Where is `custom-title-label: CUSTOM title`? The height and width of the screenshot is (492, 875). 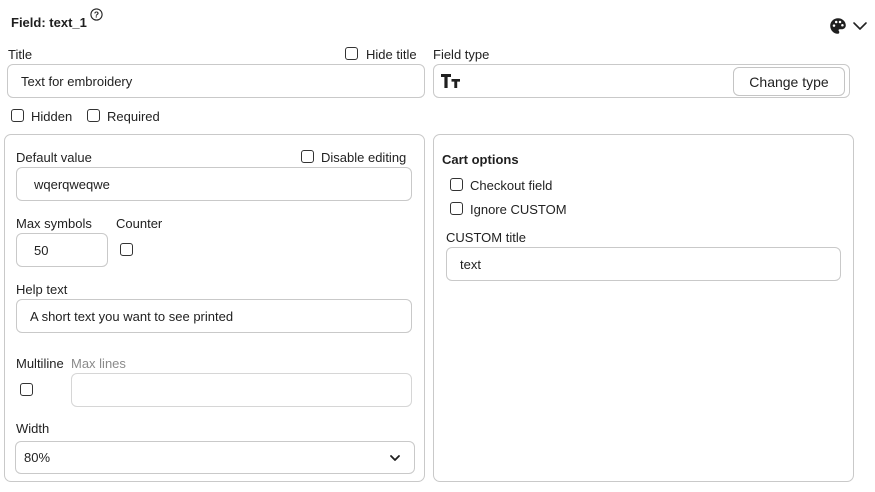 custom-title-label: CUSTOM title is located at coordinates (486, 237).